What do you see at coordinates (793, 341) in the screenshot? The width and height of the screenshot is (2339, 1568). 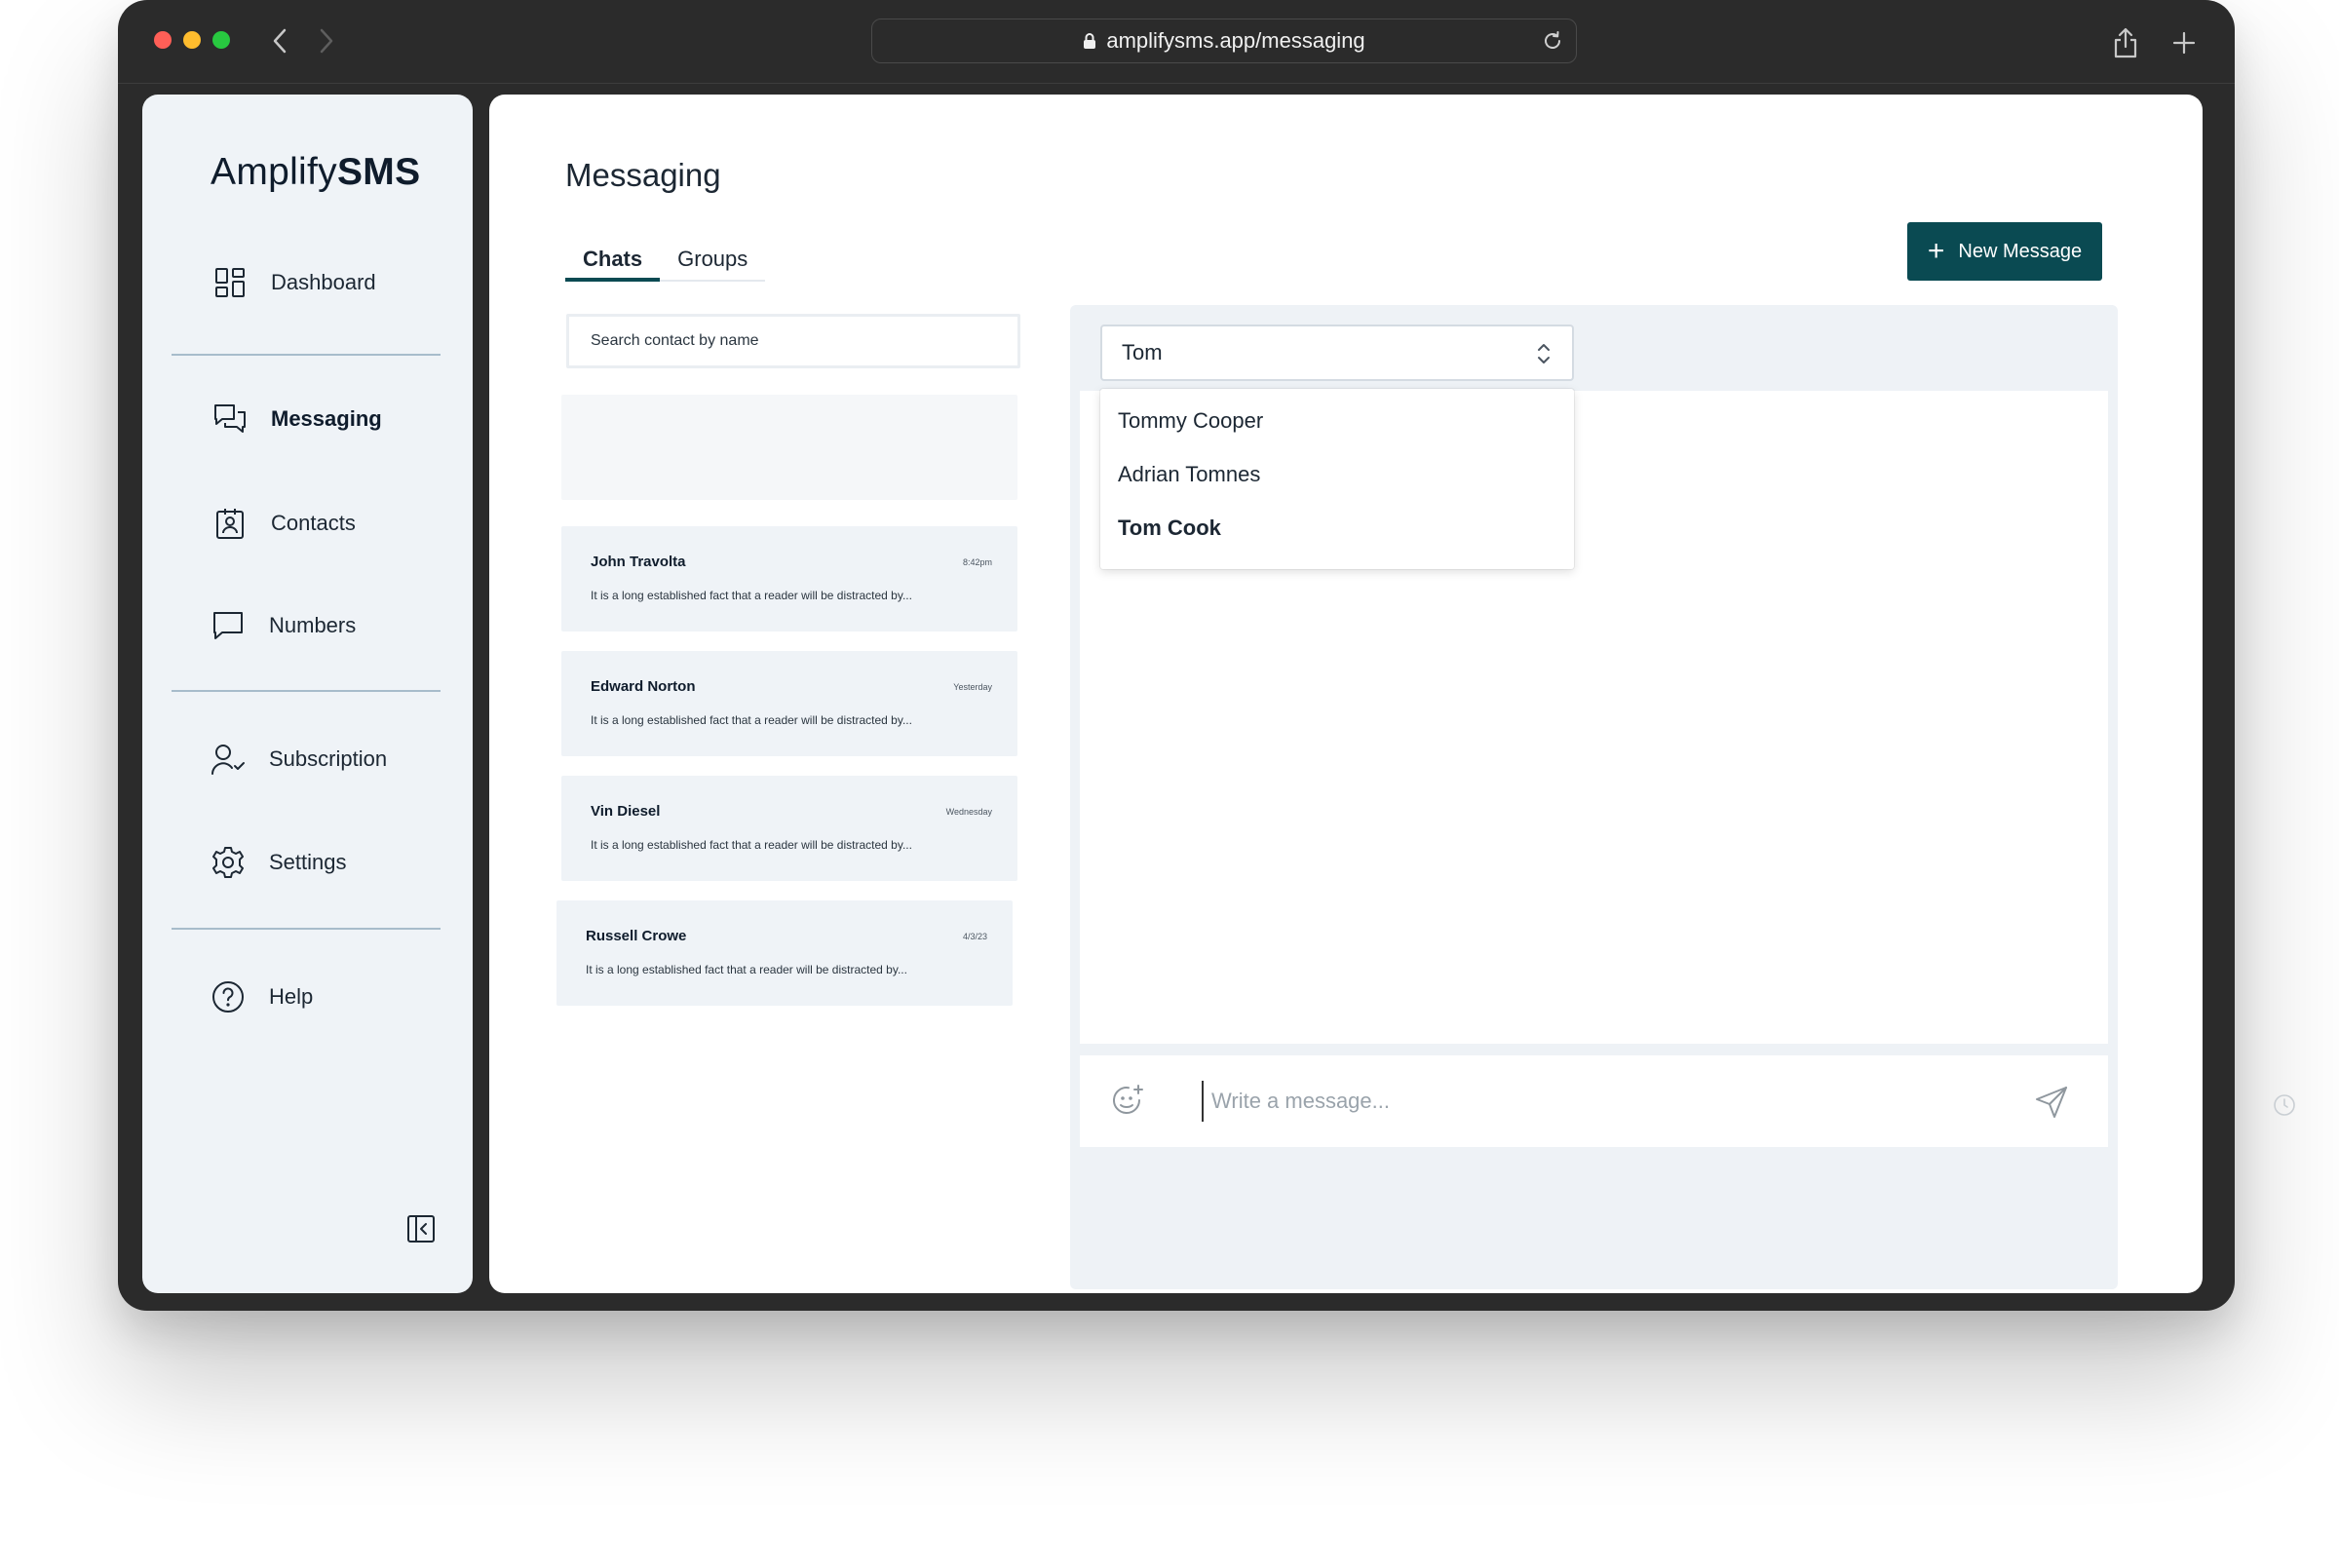 I see `search-contact-input` at bounding box center [793, 341].